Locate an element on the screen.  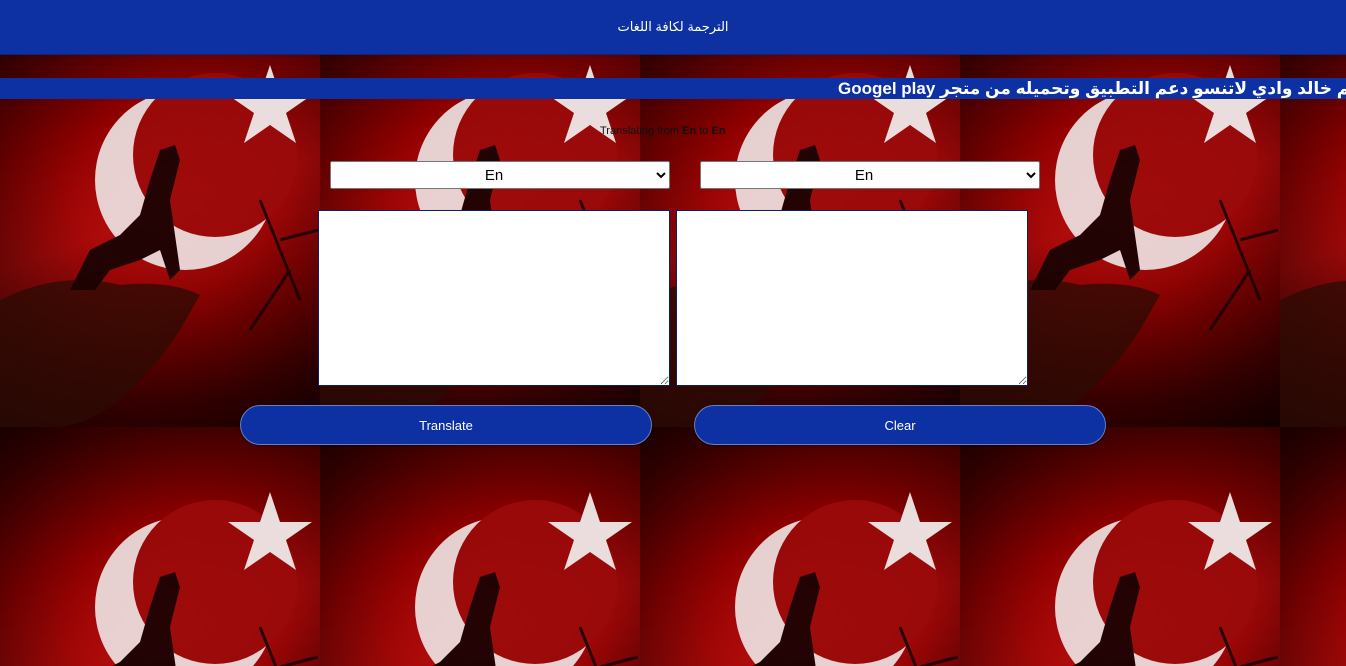
translated-text-output is located at coordinates (852, 298).